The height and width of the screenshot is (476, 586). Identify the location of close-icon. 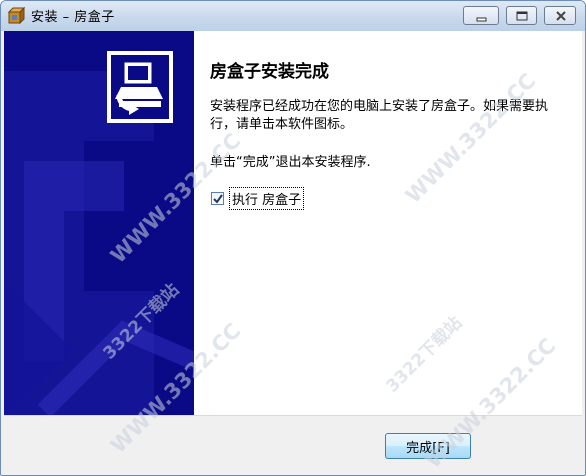
(561, 16).